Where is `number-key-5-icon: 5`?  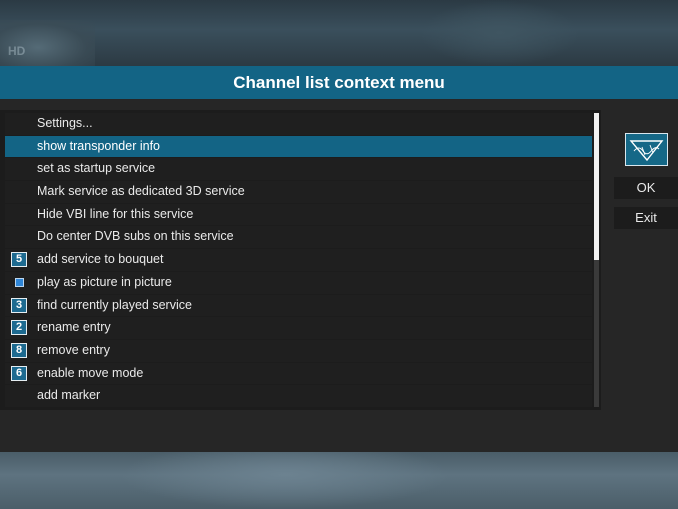
number-key-5-icon: 5 is located at coordinates (19, 260).